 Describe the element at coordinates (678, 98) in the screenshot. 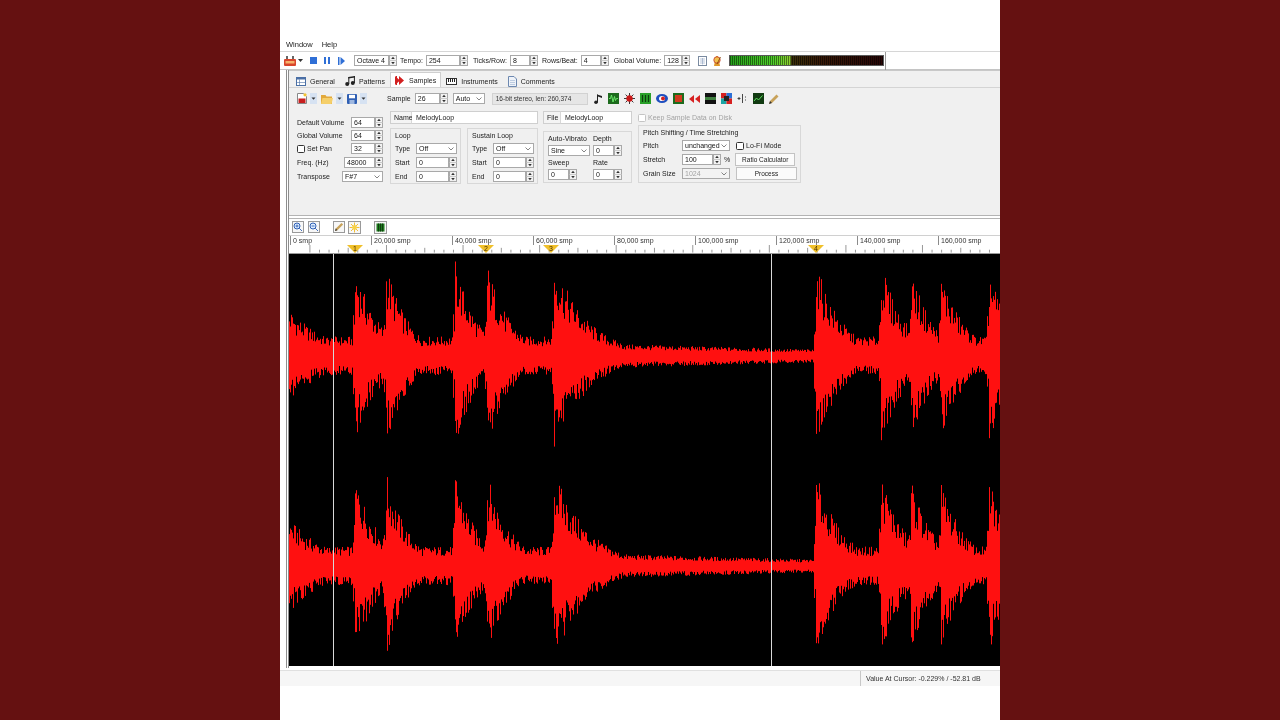

I see `square-tile-icon` at that location.